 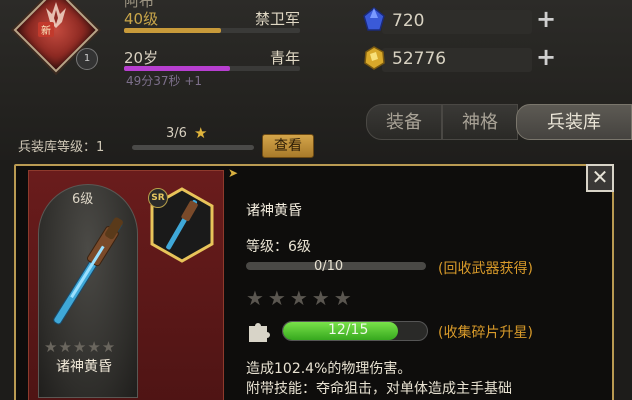 I want to click on tab-bar: 装备 神格 兵装库, so click(x=494, y=123).